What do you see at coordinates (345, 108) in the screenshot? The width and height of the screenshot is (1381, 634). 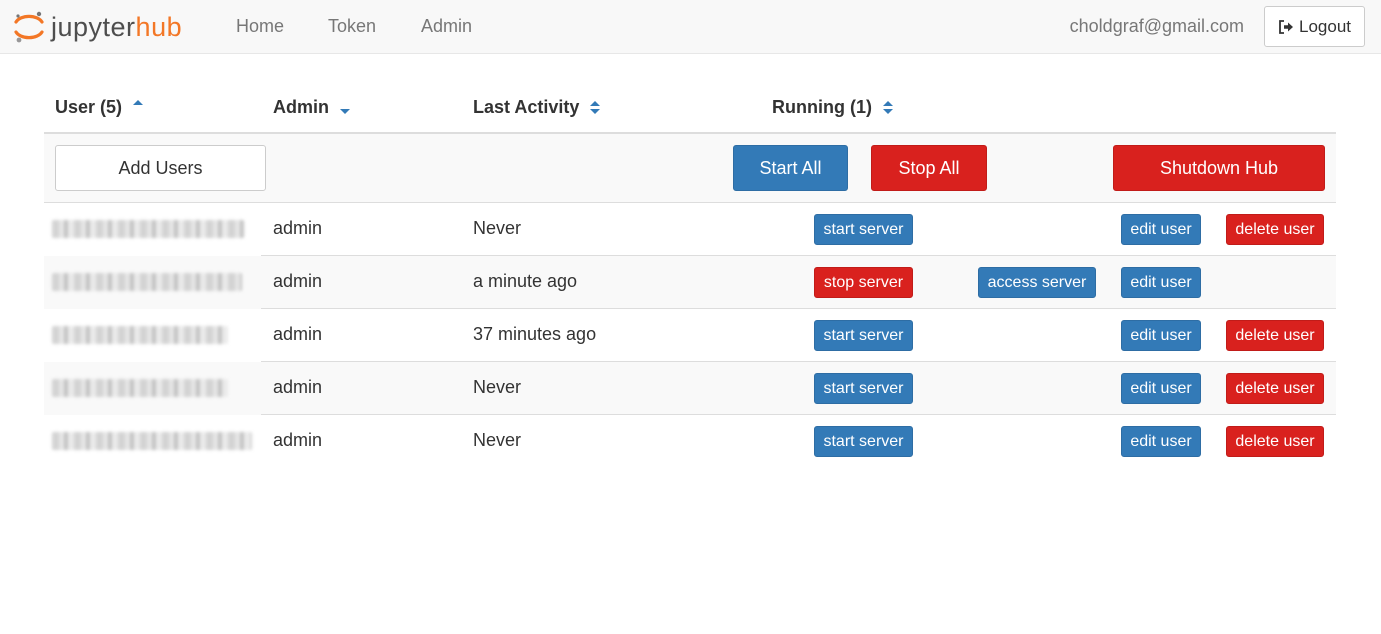 I see `sort-desc-icon` at bounding box center [345, 108].